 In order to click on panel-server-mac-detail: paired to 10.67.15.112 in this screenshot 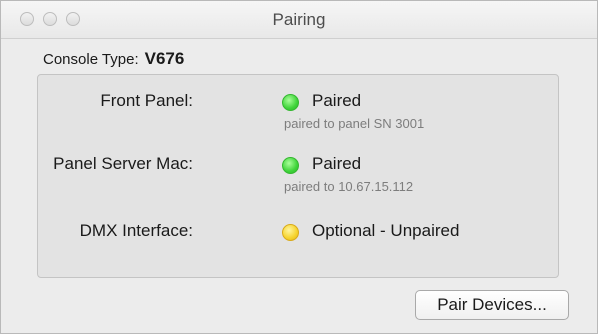, I will do `click(349, 186)`.